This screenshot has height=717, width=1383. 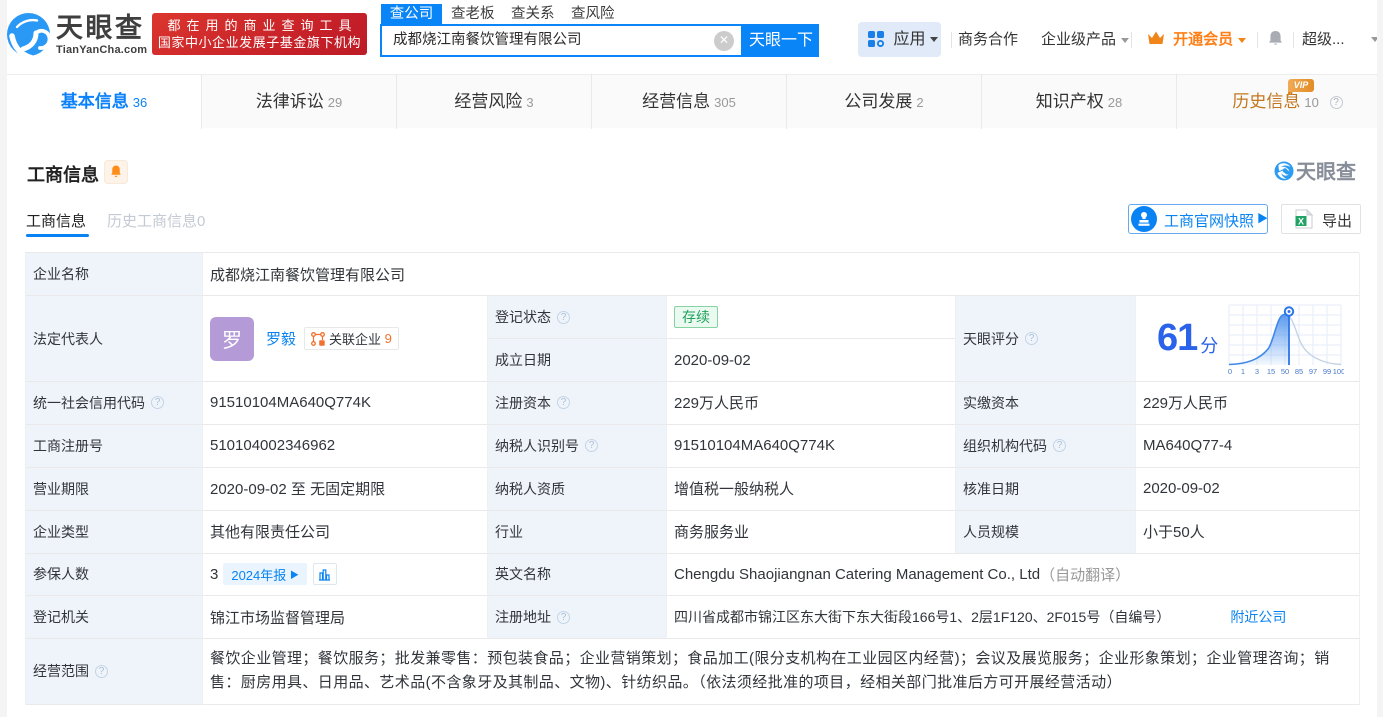 What do you see at coordinates (1243, 371) in the screenshot?
I see `svg-text: 1` at bounding box center [1243, 371].